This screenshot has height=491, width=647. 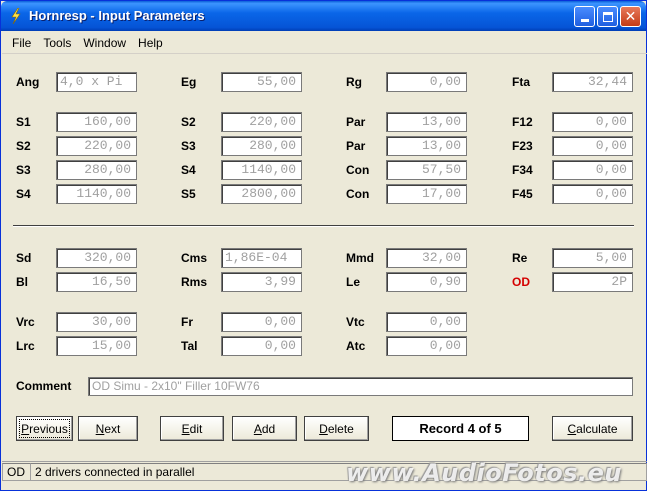 I want to click on label-lrc: Lrc, so click(x=25, y=346).